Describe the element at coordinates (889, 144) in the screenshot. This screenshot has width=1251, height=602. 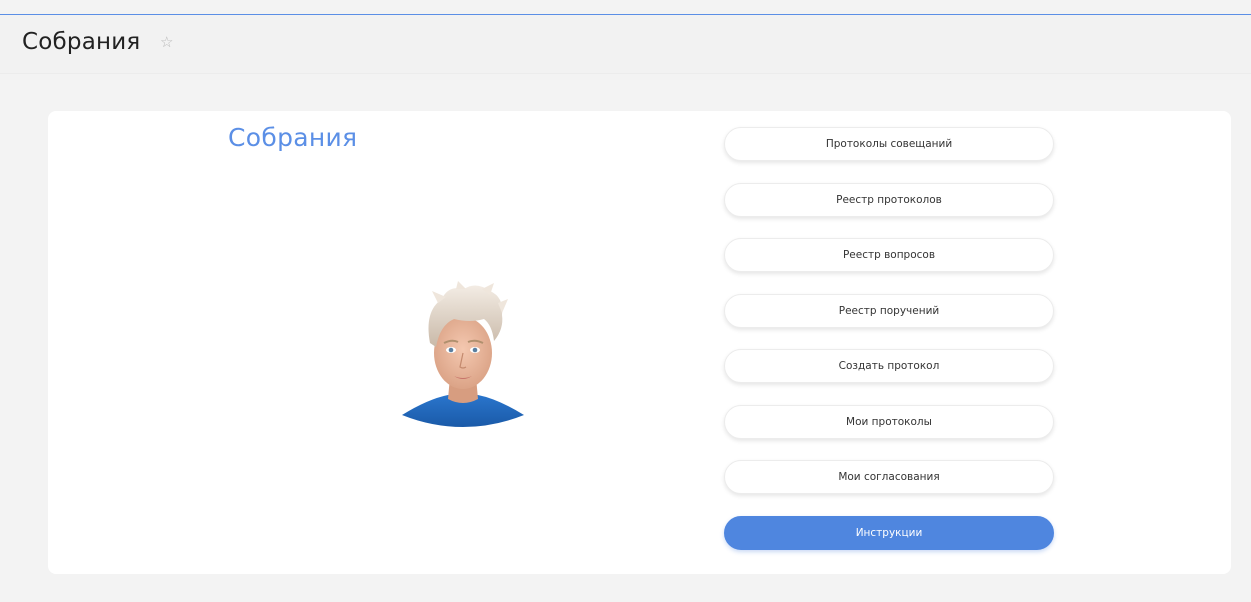
I see `meeting-minutes-button: Протоколы совещаний` at that location.